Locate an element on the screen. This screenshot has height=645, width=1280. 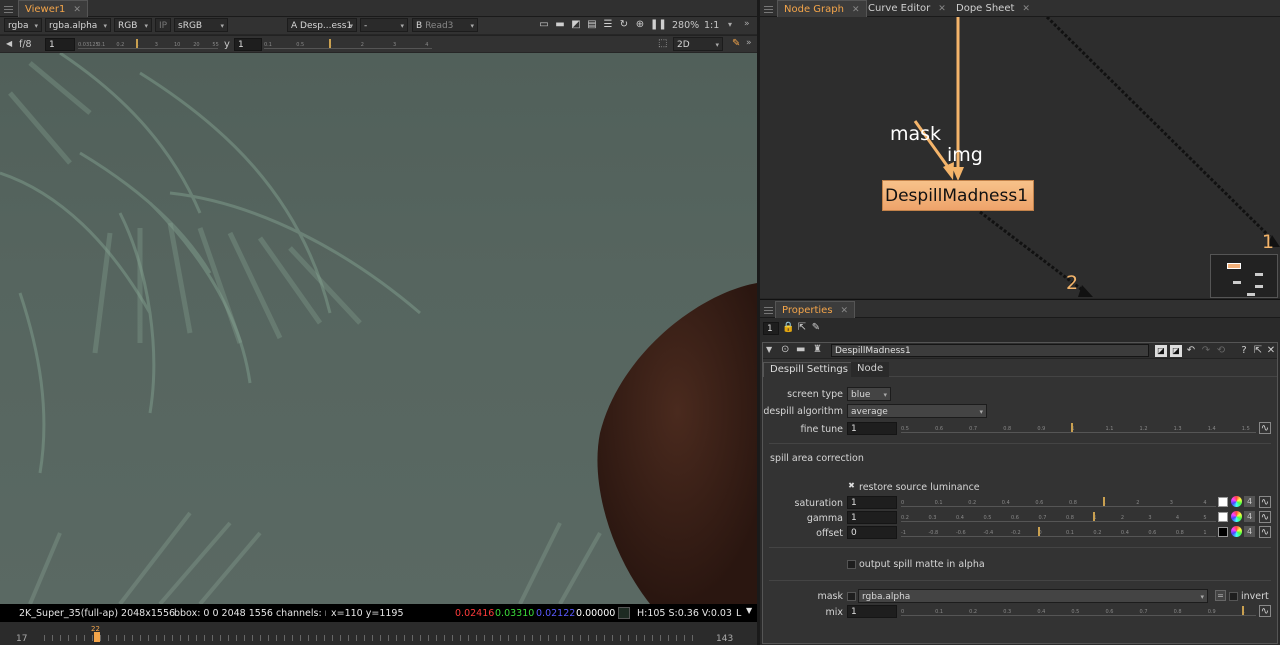
timeline-end: 143 is located at coordinates (724, 639).